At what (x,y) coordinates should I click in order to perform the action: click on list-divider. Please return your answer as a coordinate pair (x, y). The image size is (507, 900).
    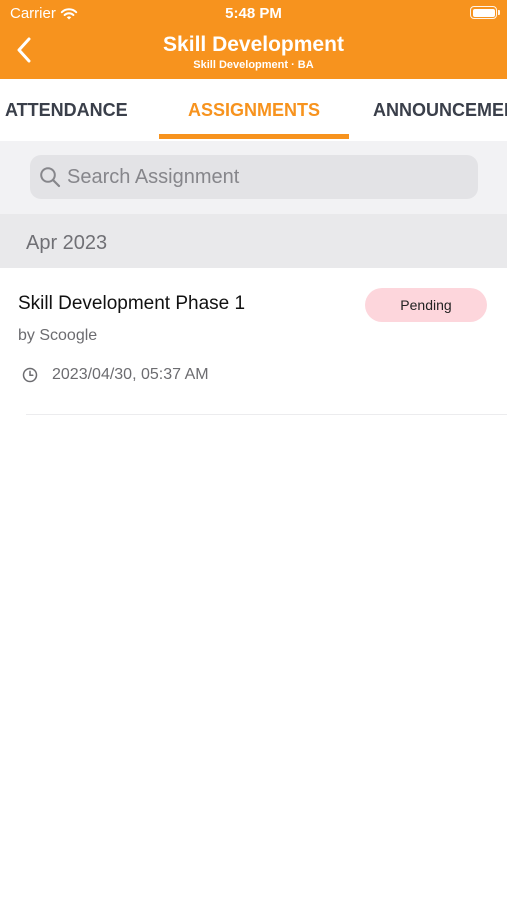
    Looking at the image, I should click on (266, 414).